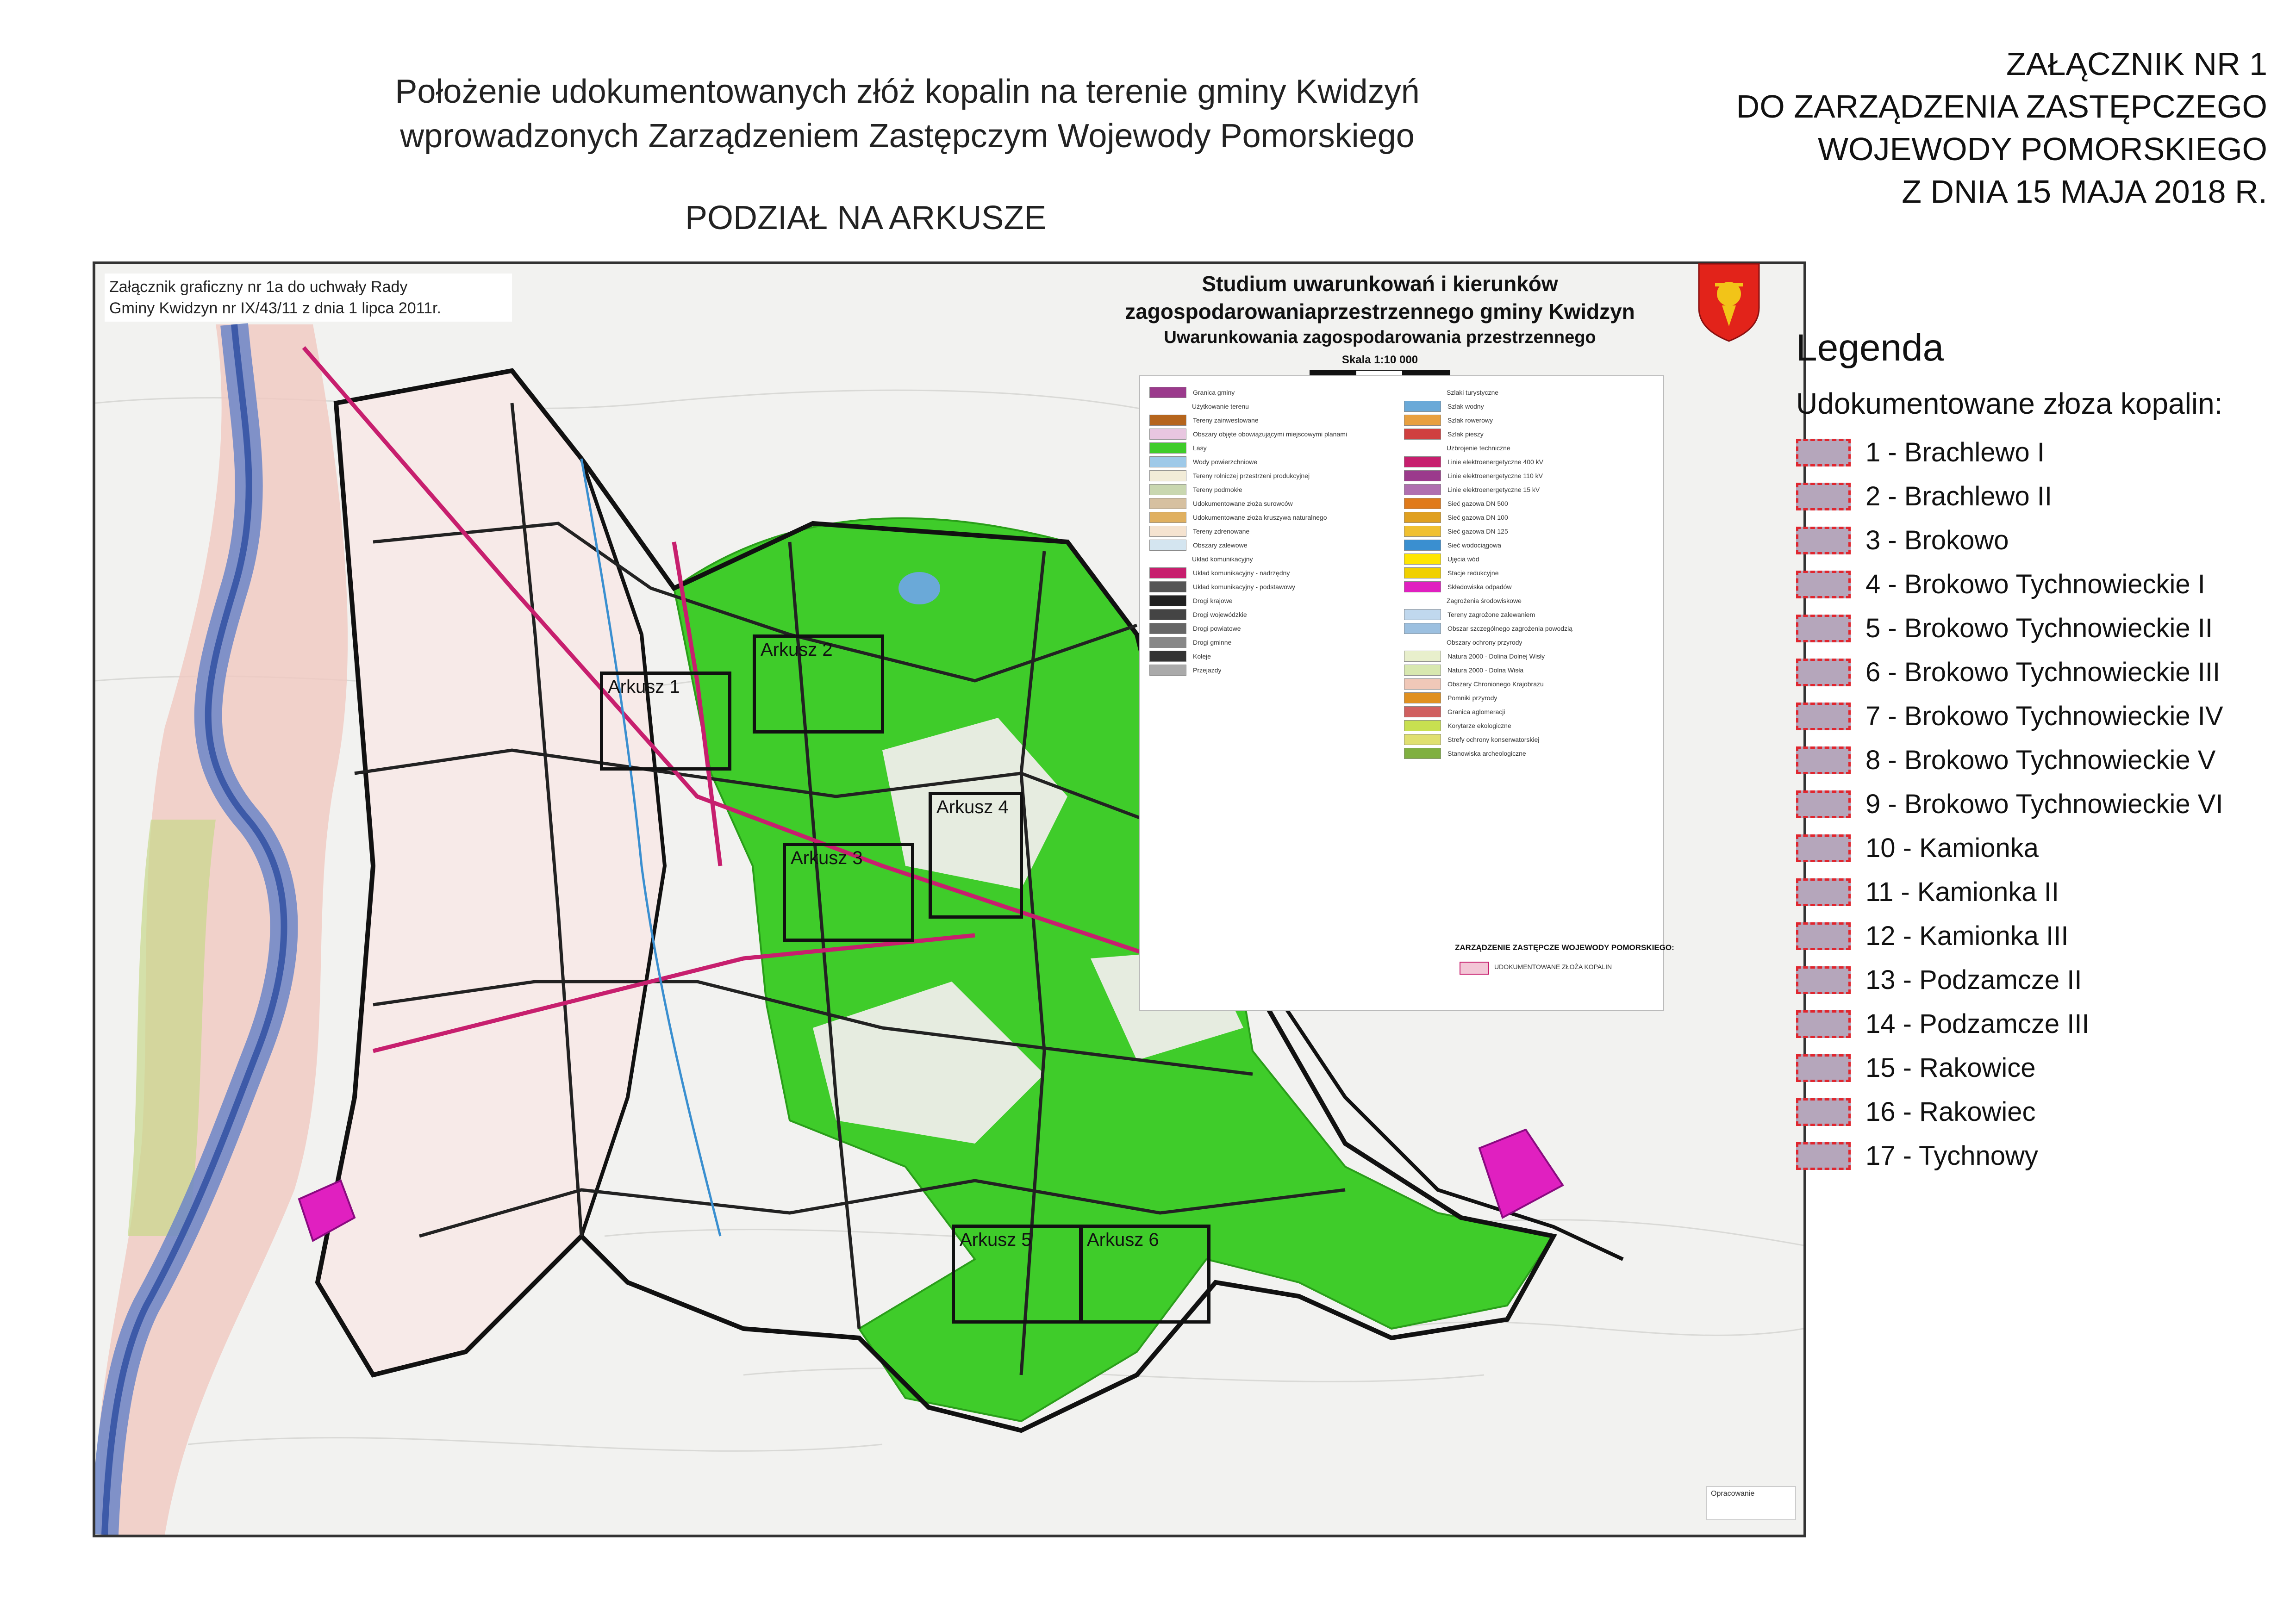  I want to click on map-legend-label: Stanowiska archeologiczne, so click(1486, 753).